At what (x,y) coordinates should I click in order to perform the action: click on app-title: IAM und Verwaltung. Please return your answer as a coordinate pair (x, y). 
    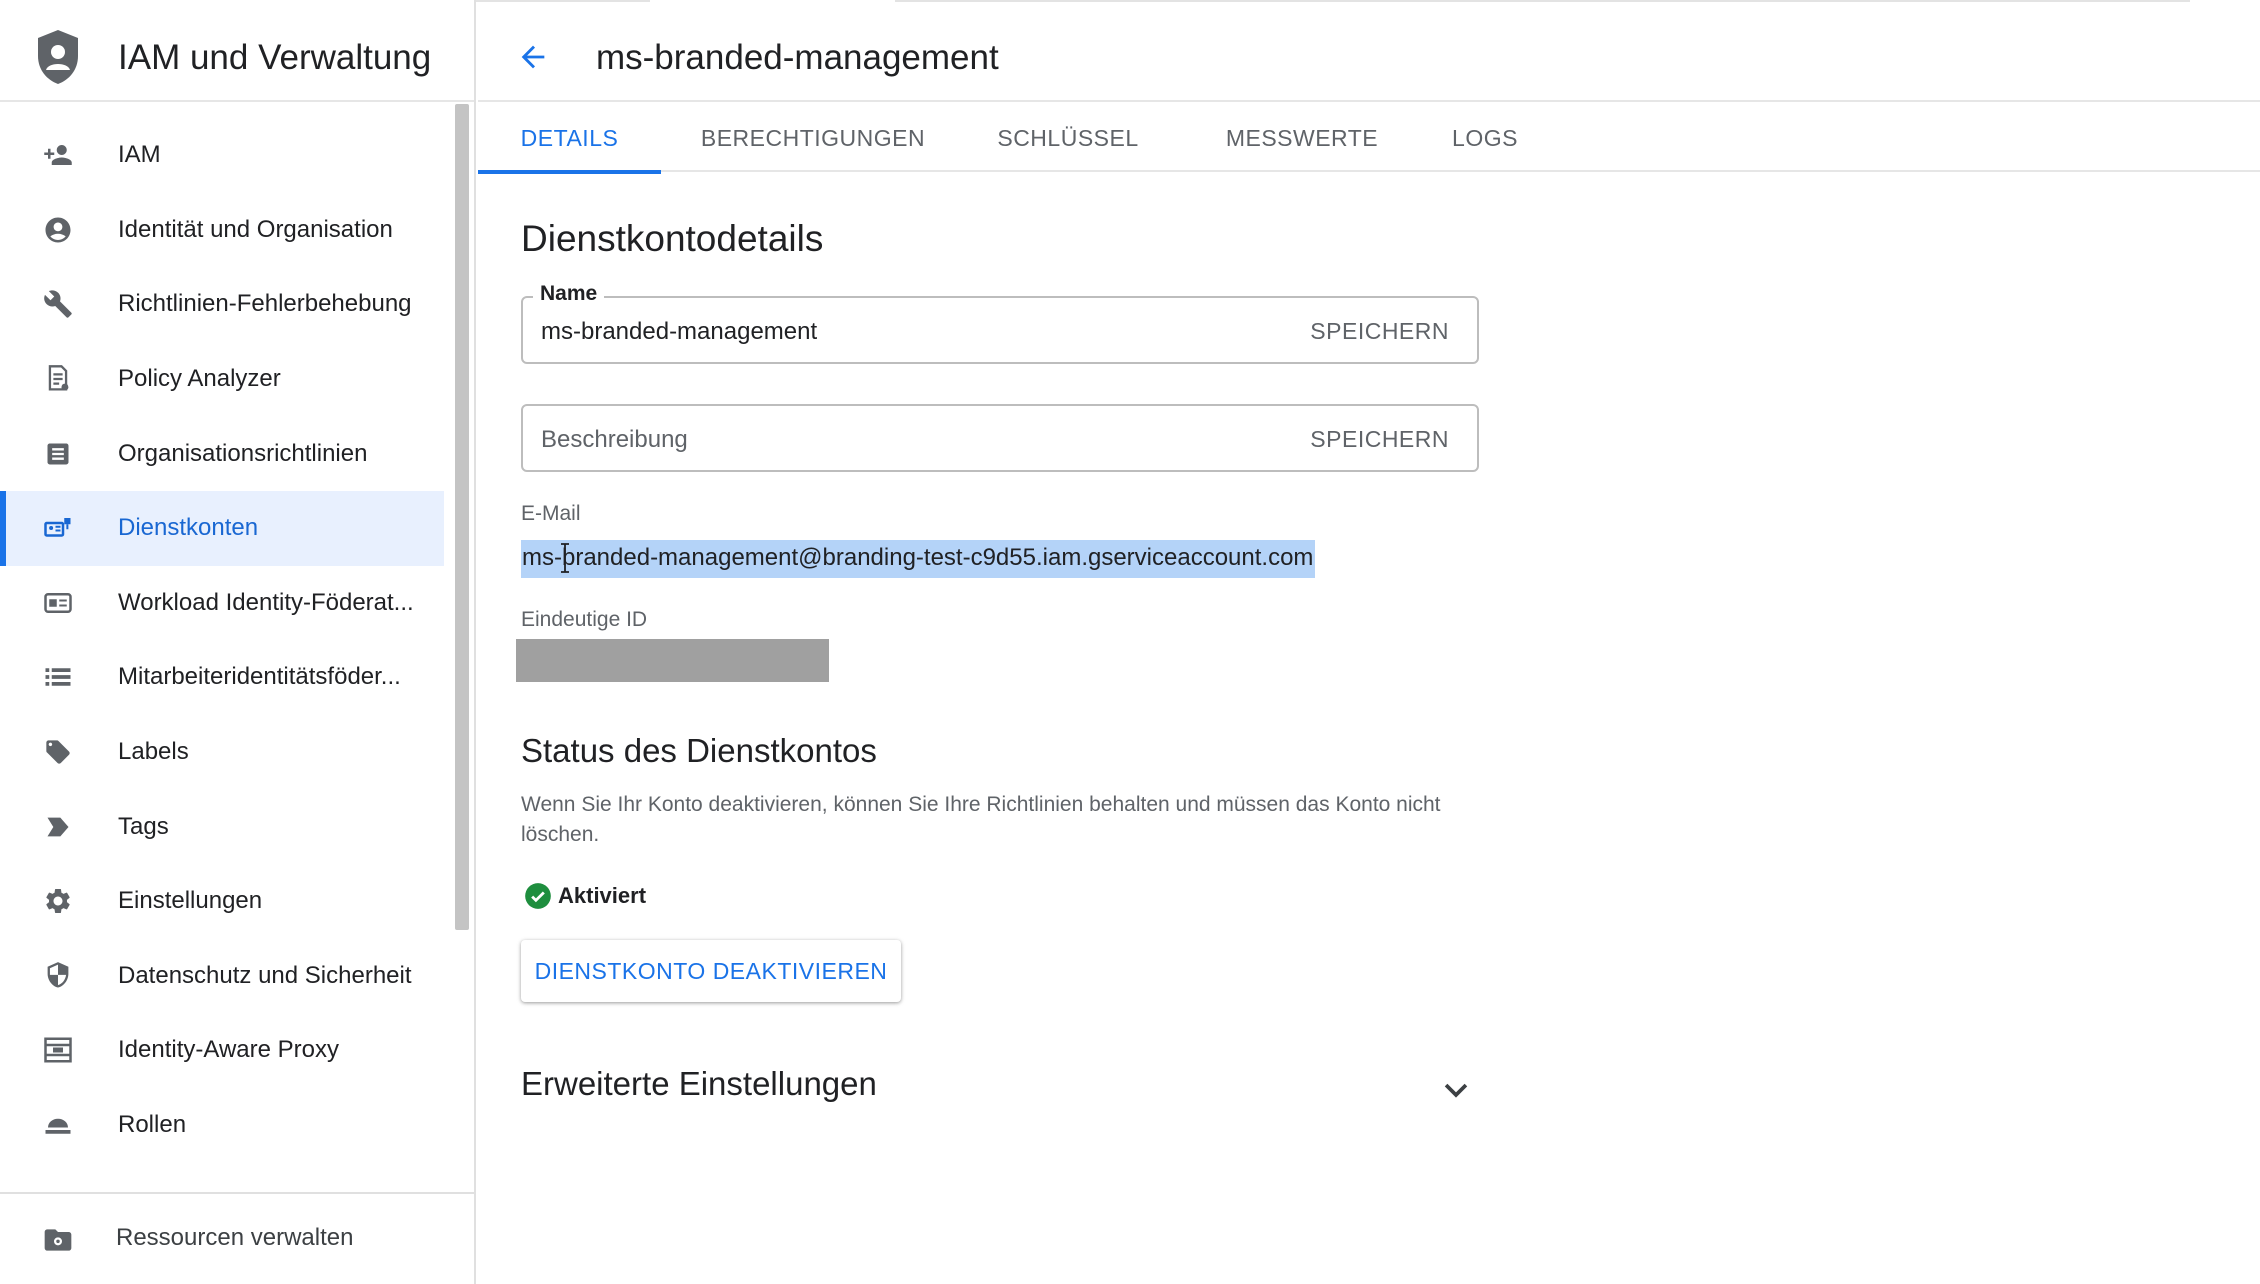
    Looking at the image, I should click on (275, 57).